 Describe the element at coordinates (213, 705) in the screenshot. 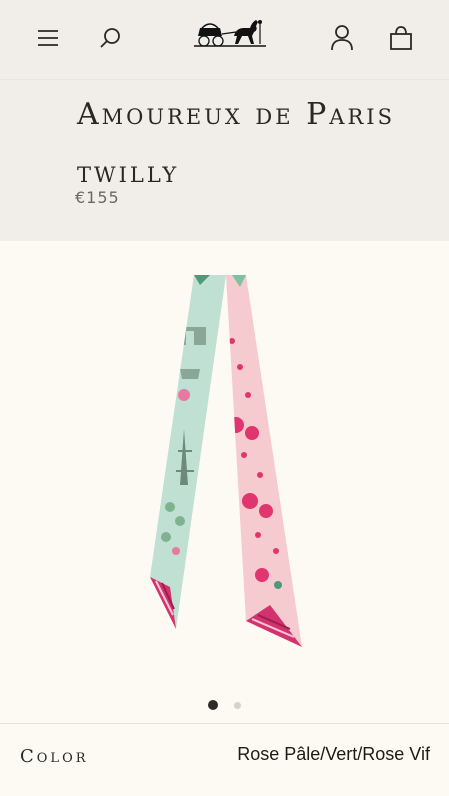

I see `carousel-dot-active` at that location.